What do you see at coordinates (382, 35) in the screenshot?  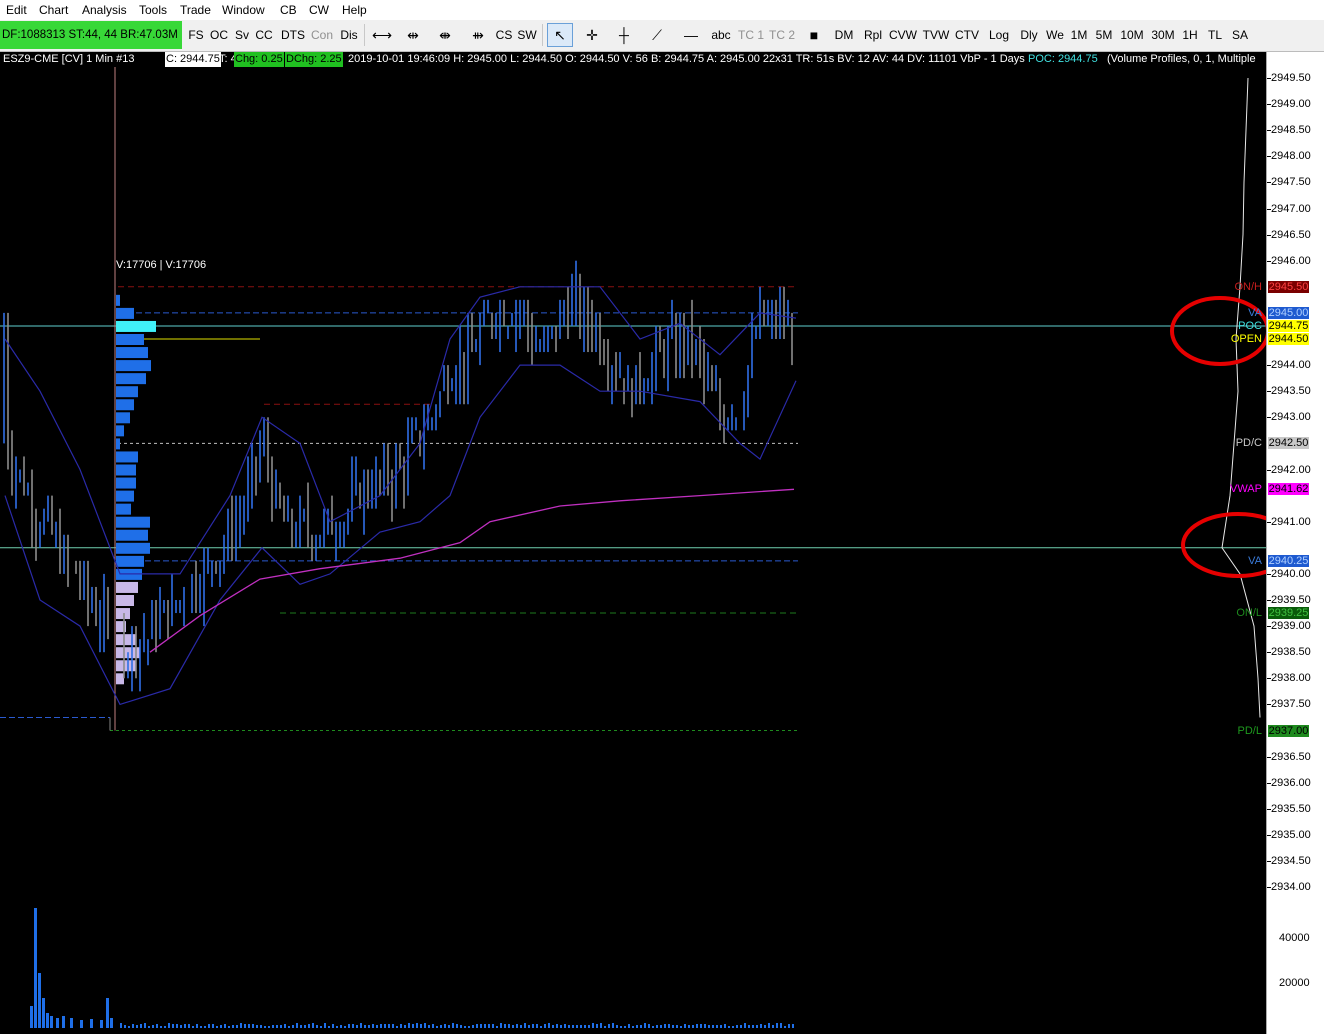 I see `scale-horizontal-icon: ⟷` at bounding box center [382, 35].